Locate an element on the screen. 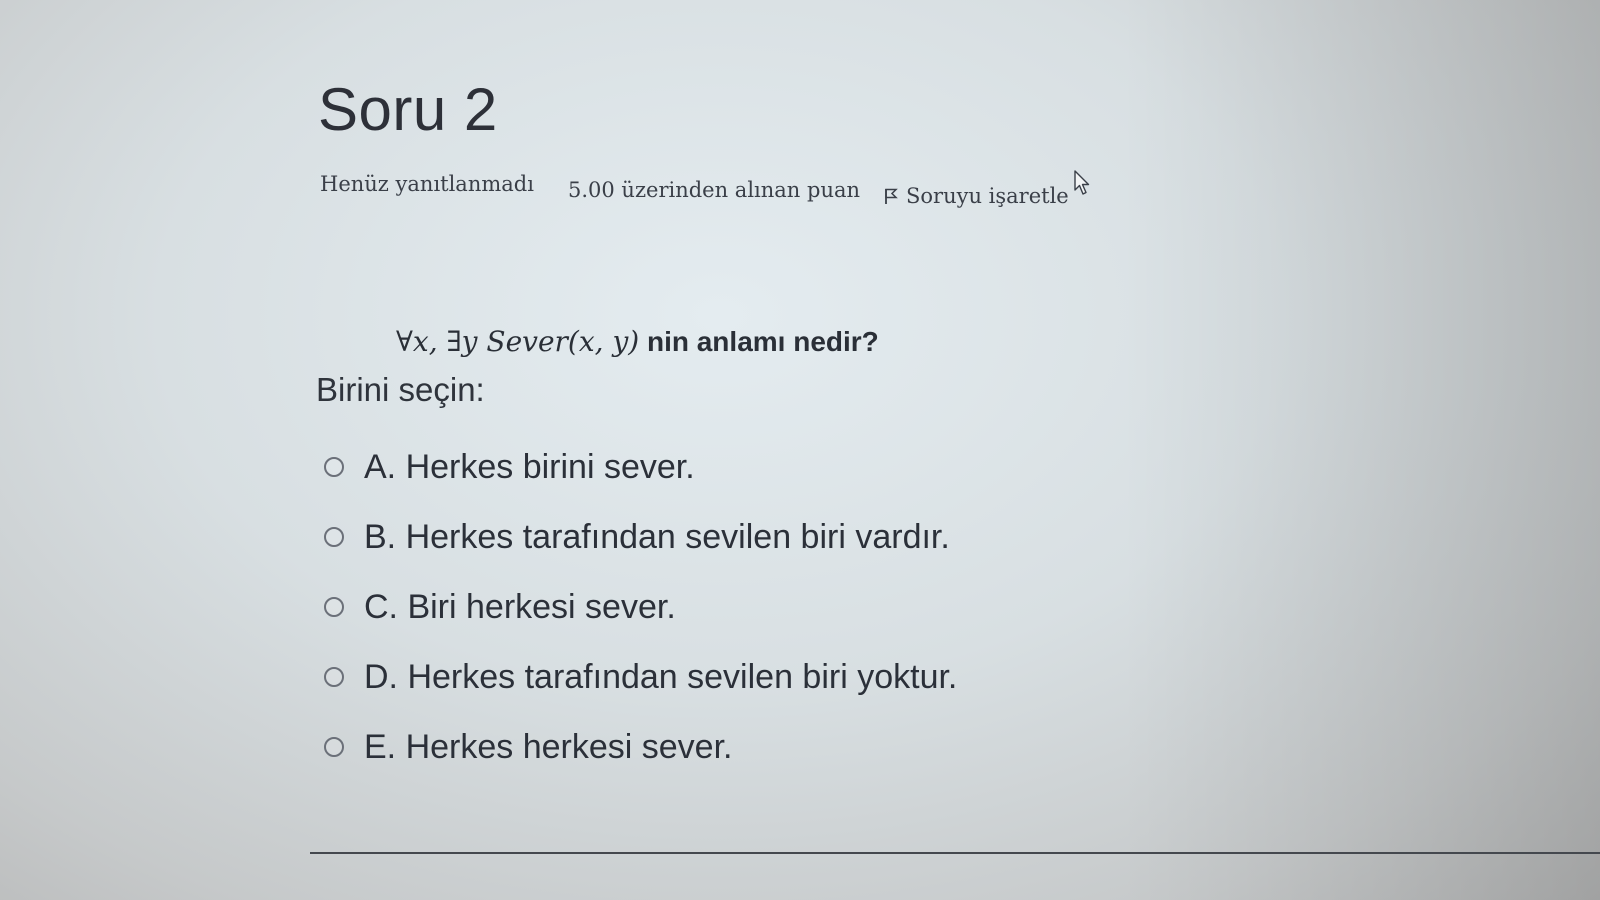 Image resolution: width=1600 pixels, height=900 pixels. answer-option-label: E. Herkes herkesi sever. is located at coordinates (548, 747).